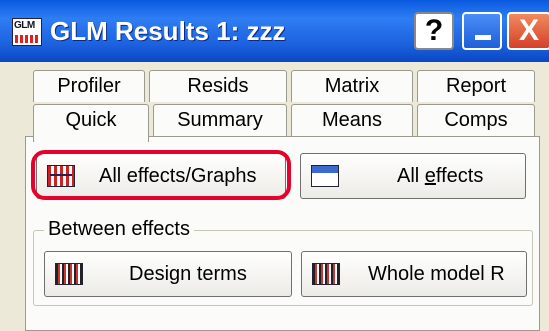 The width and height of the screenshot is (549, 331). What do you see at coordinates (161, 175) in the screenshot?
I see `red-highlight-outline` at bounding box center [161, 175].